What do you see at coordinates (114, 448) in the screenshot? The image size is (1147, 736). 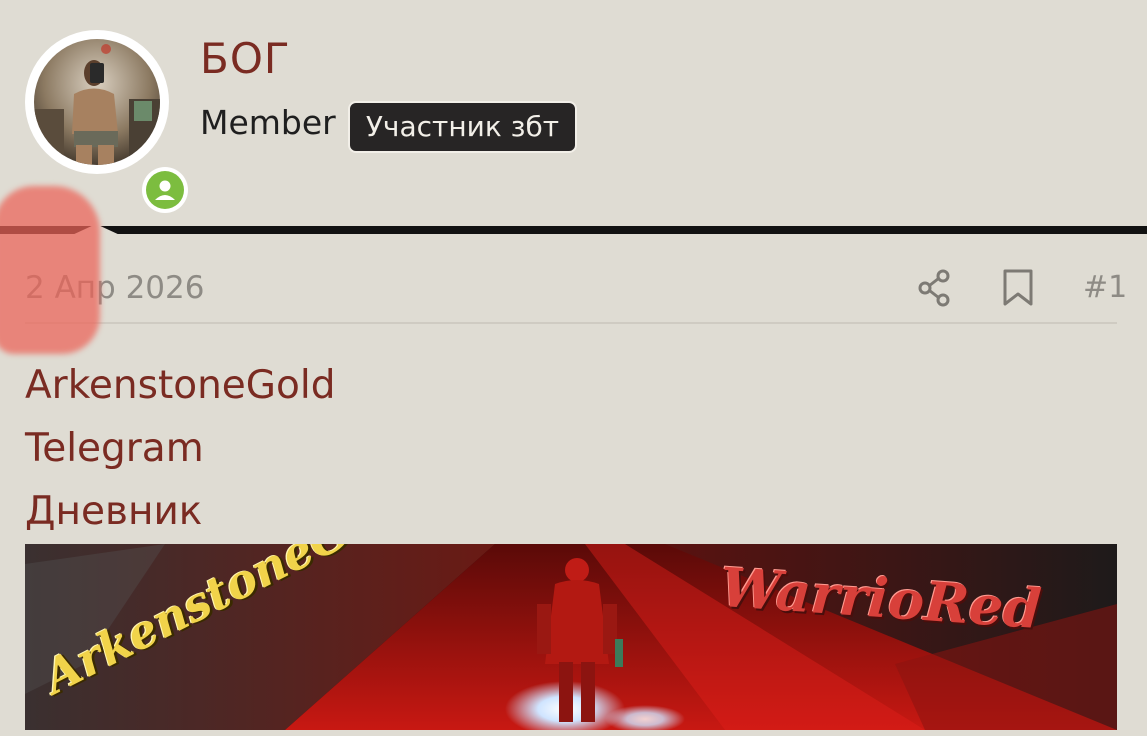 I see `signature-link-telegram: Telegram` at bounding box center [114, 448].